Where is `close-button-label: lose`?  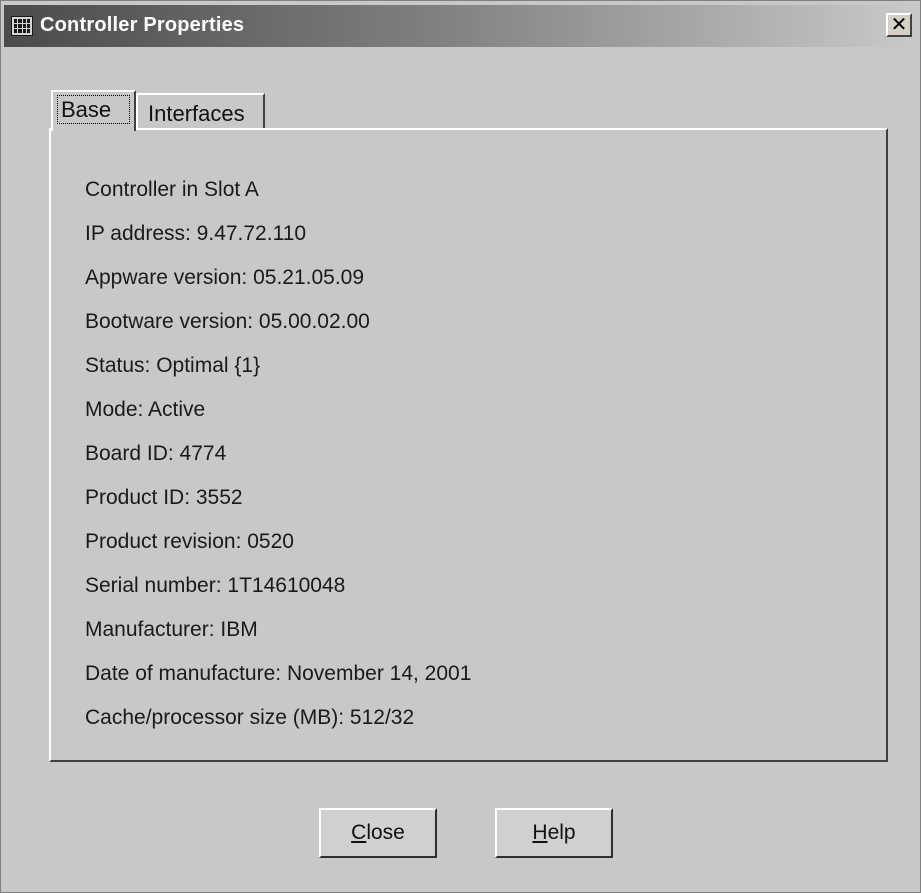 close-button-label: lose is located at coordinates (385, 832).